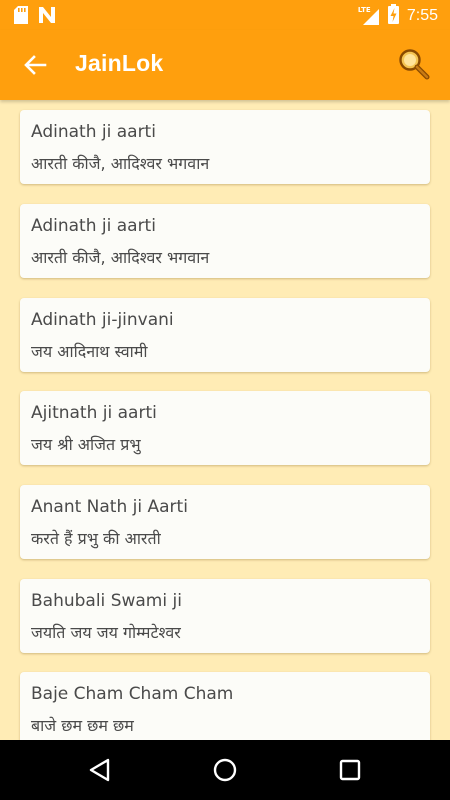 The width and height of the screenshot is (450, 800). What do you see at coordinates (89, 351) in the screenshot?
I see `item-subtitle: जय आदिनाथ स्वामी` at bounding box center [89, 351].